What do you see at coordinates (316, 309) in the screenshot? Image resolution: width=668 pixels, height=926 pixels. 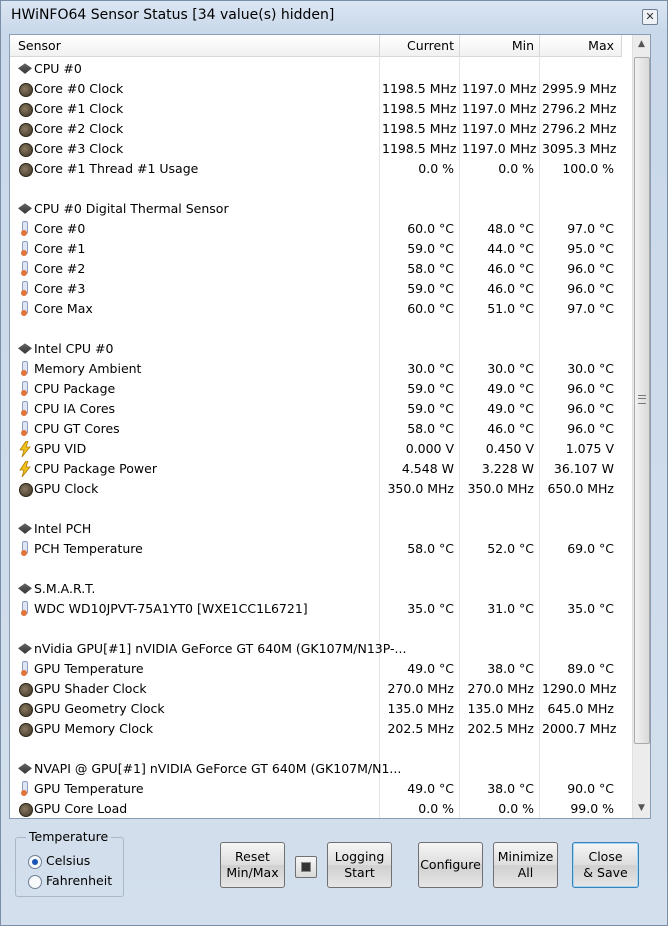 I see `sensor-row: Core Max 60.0 °C 51.0 °C 97.0 °C` at bounding box center [316, 309].